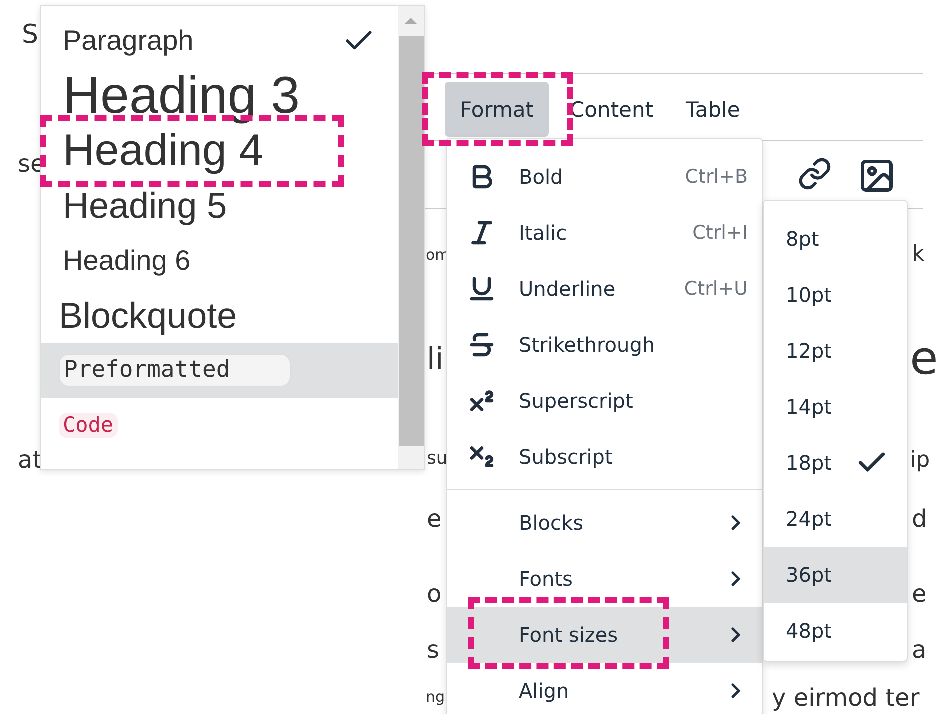 Image resolution: width=943 pixels, height=714 pixels. Describe the element at coordinates (803, 239) in the screenshot. I see `font-size-label: 8pt` at that location.